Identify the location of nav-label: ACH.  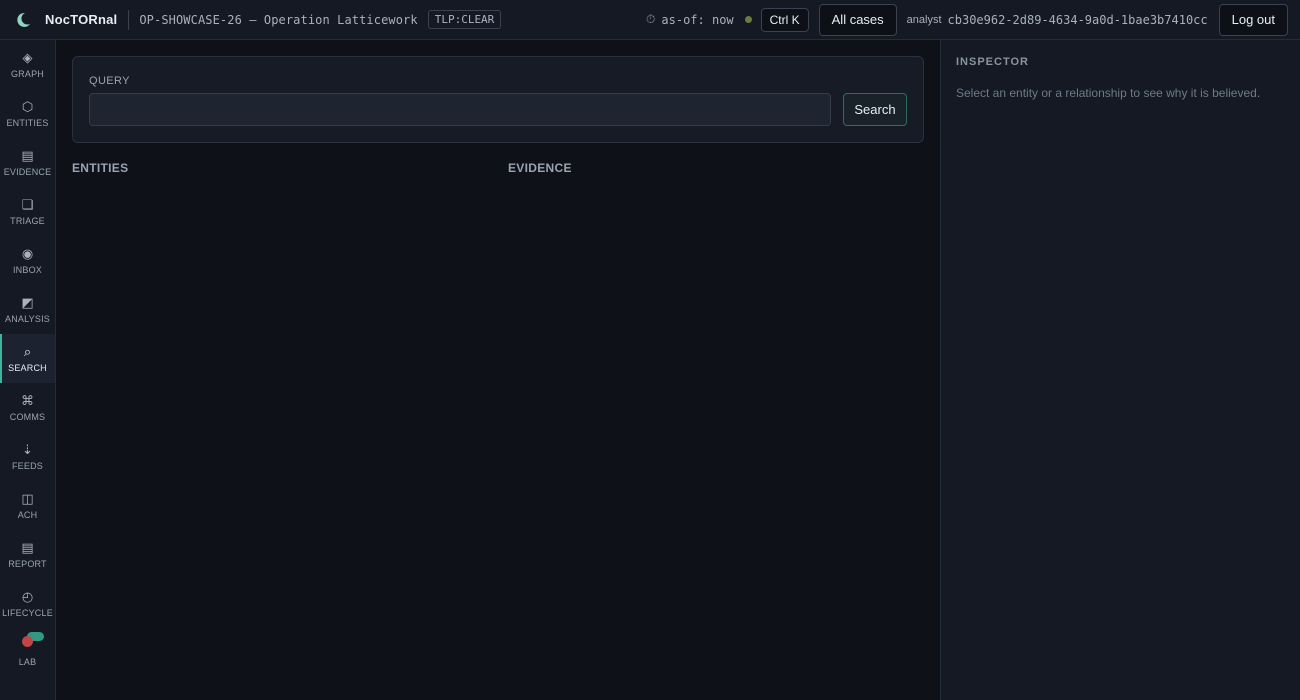
(27, 515).